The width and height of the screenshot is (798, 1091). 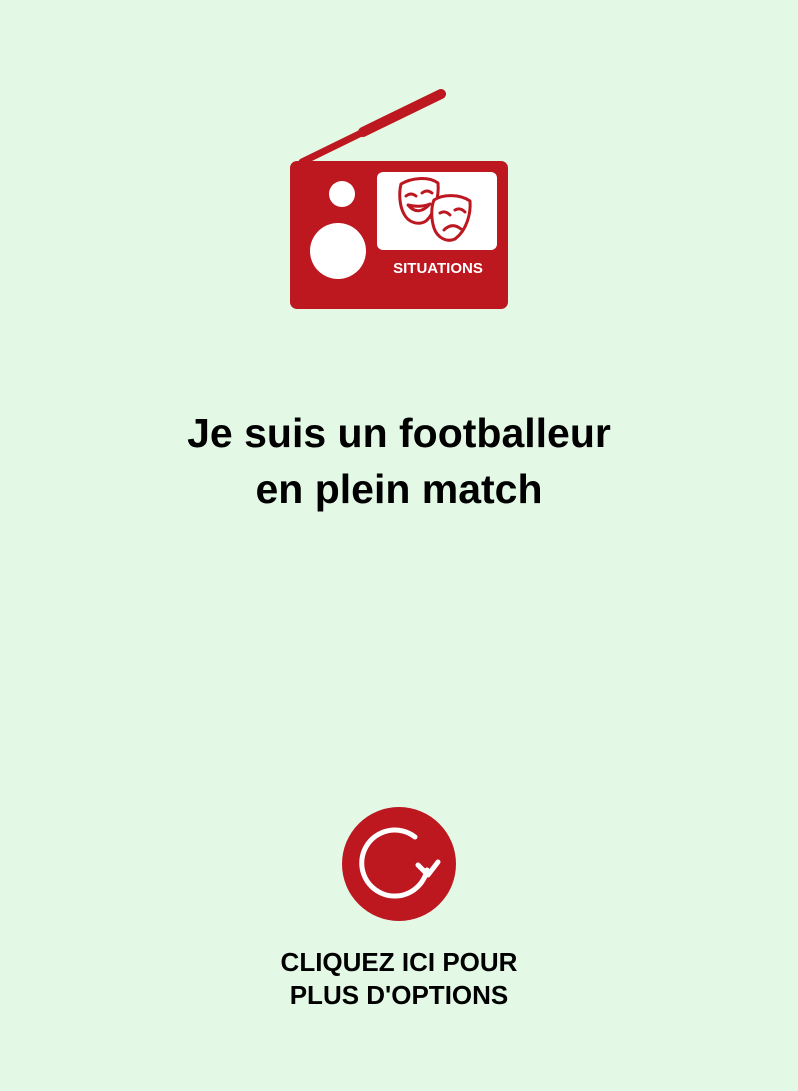 I want to click on refresh-icon, so click(x=399, y=864).